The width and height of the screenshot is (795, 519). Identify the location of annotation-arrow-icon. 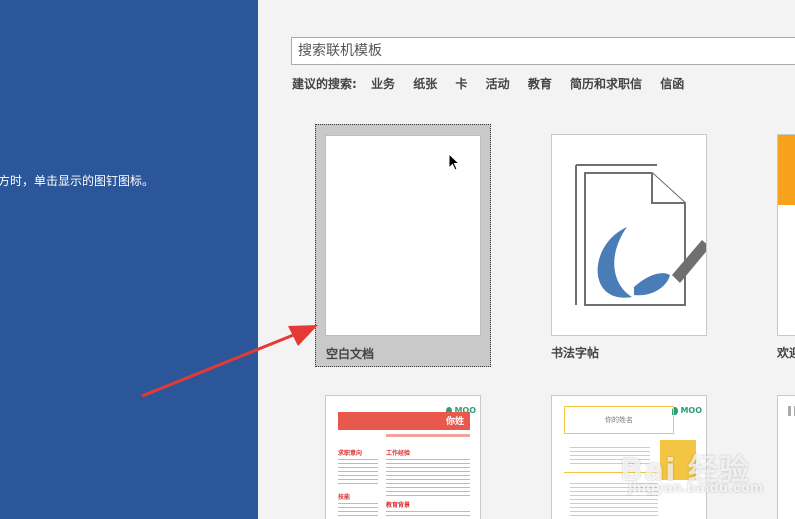
(229, 361).